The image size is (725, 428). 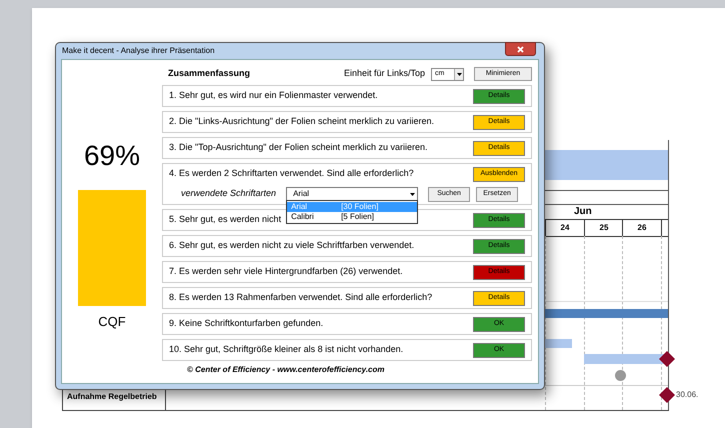 I want to click on check-text: 1. Sehr gut, es wird nur ein Folienmaster verwendet., so click(x=273, y=95).